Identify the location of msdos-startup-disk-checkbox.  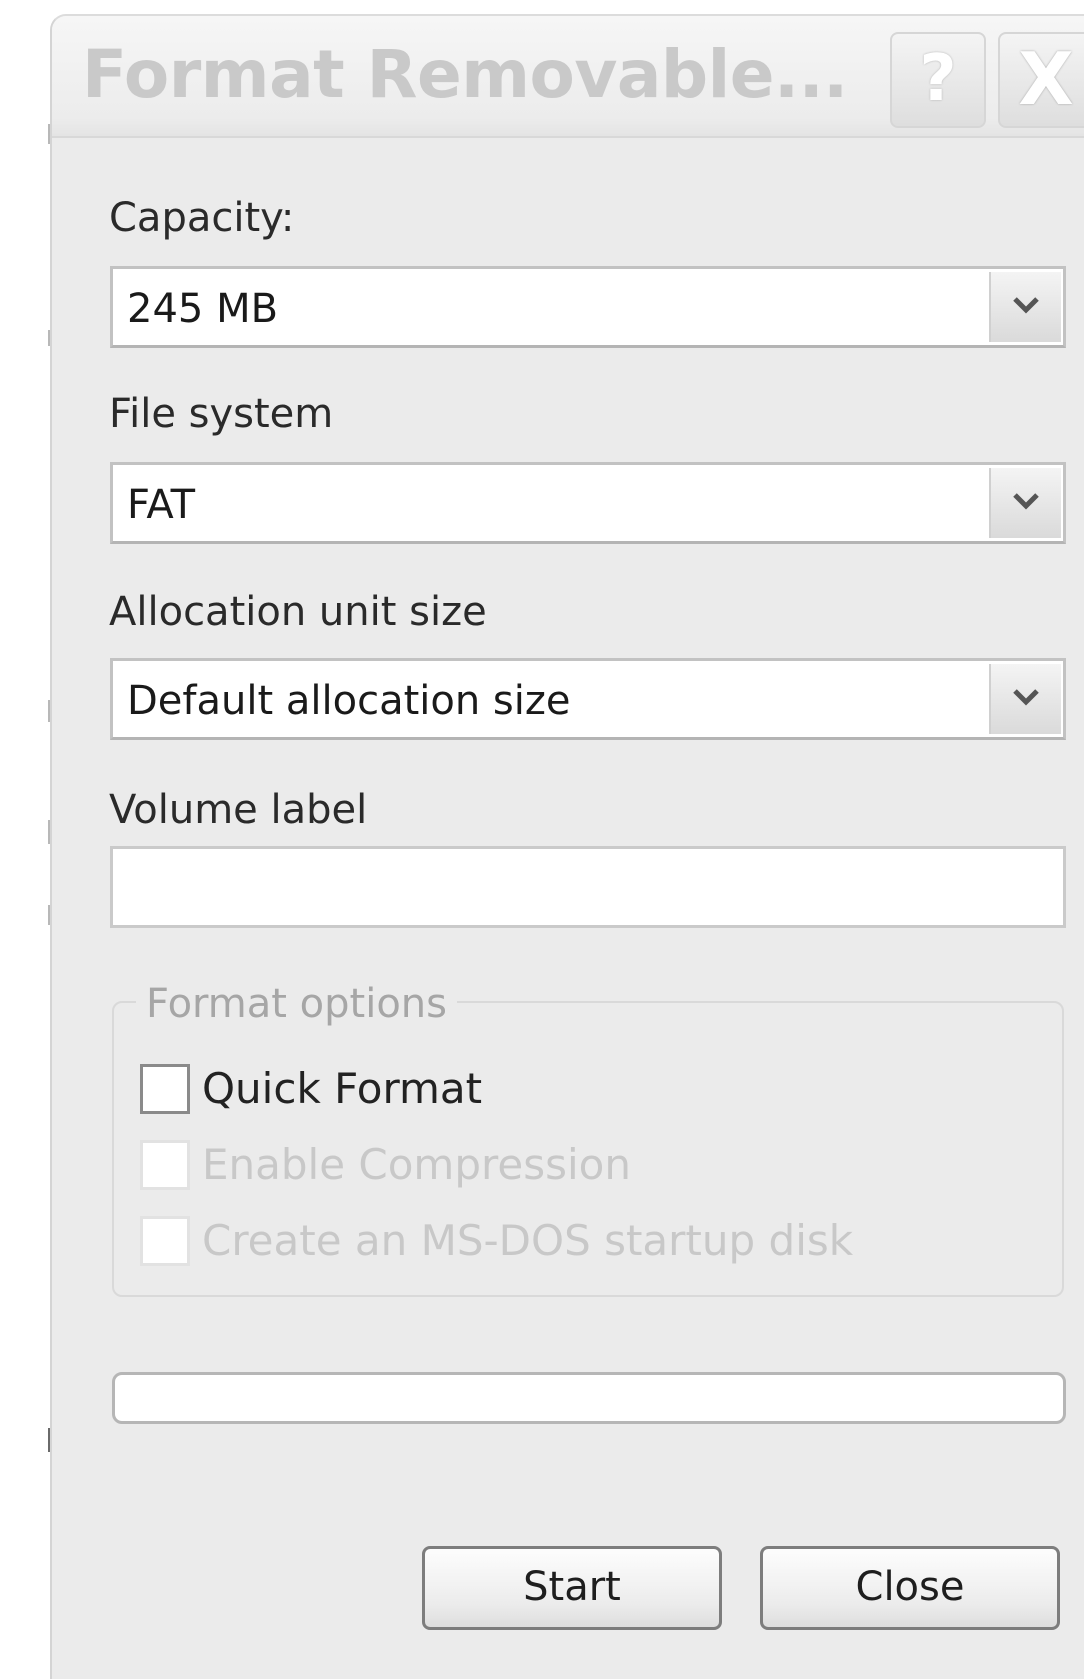
(165, 1241).